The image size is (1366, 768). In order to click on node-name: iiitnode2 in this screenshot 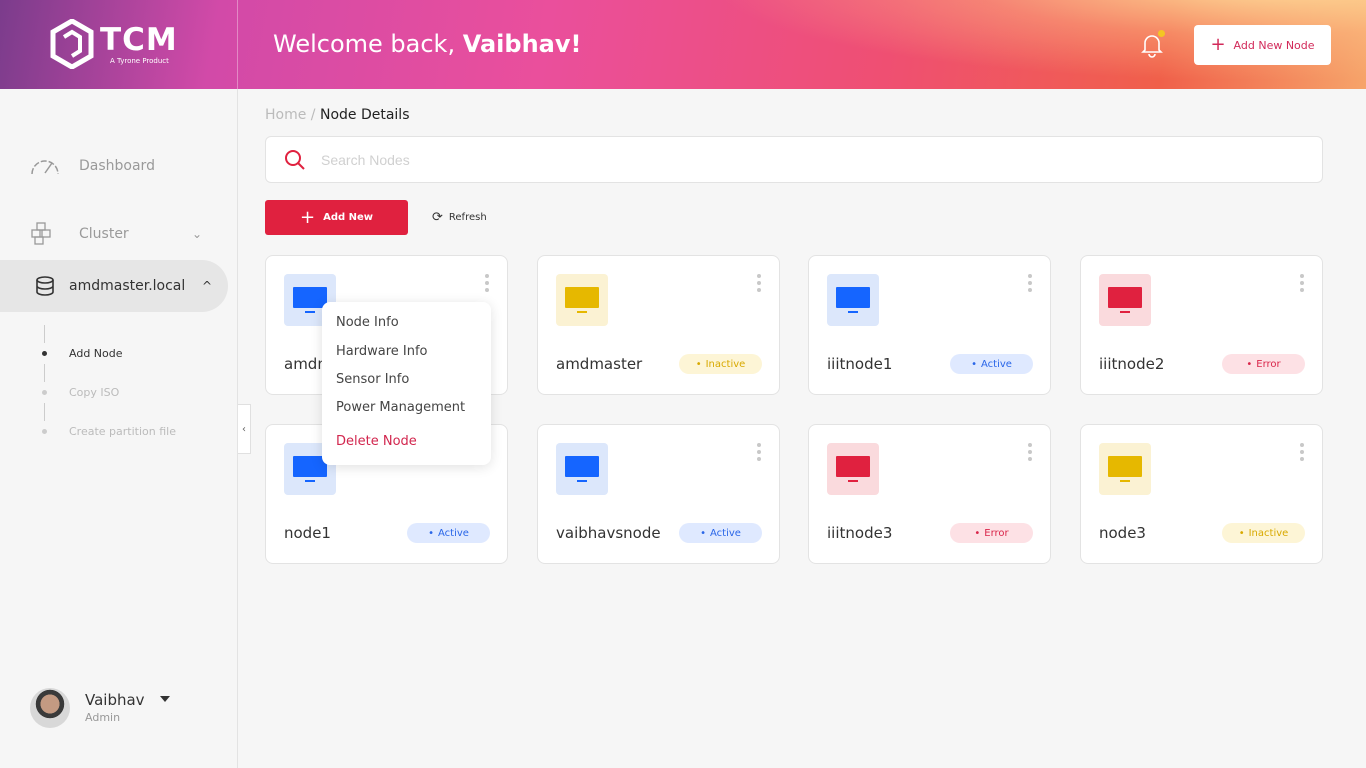, I will do `click(1132, 364)`.